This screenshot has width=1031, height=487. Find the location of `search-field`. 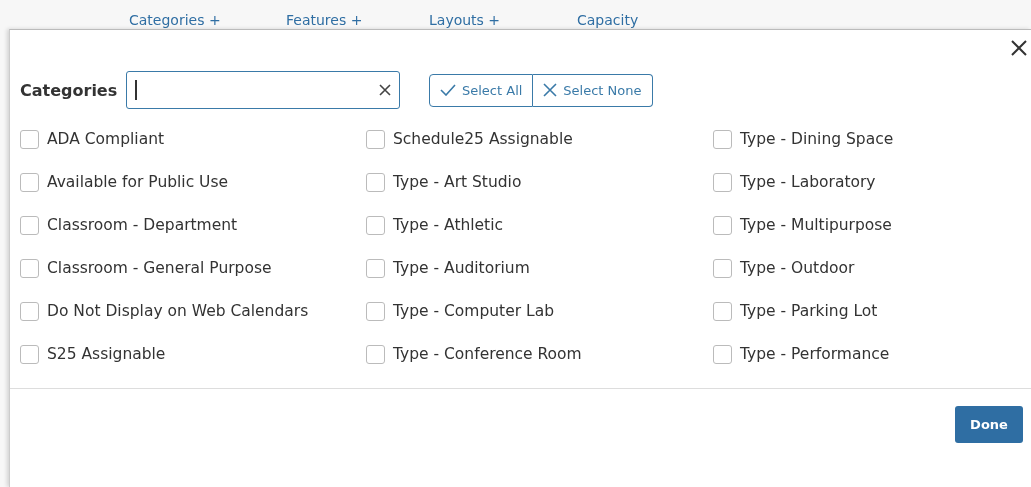

search-field is located at coordinates (263, 90).